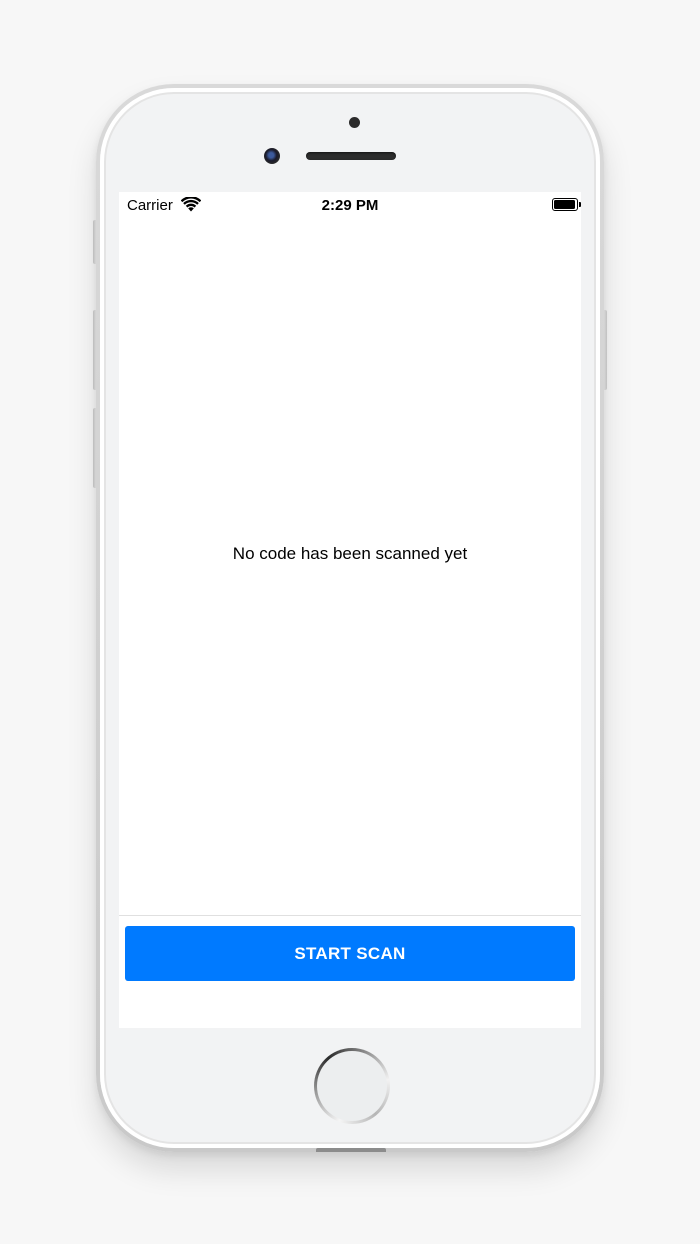  What do you see at coordinates (566, 204) in the screenshot?
I see `battery-icon` at bounding box center [566, 204].